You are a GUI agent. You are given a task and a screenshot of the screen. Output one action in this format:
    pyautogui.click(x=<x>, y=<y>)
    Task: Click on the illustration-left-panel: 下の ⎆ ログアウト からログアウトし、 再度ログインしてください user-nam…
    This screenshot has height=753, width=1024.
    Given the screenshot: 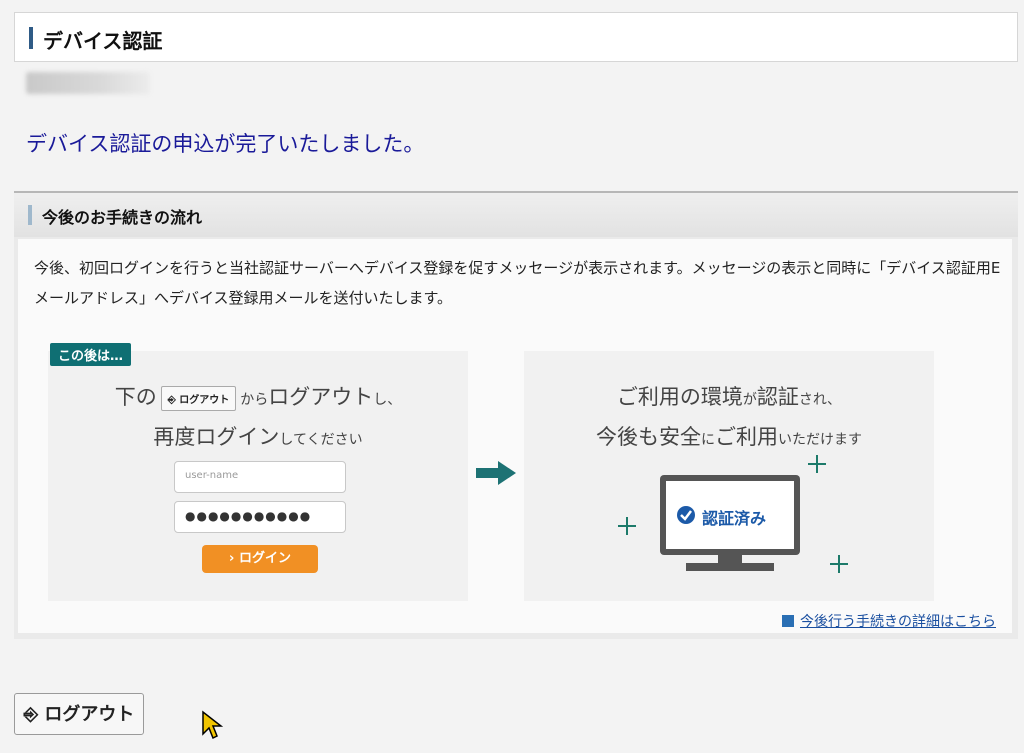 What is the action you would take?
    pyautogui.click(x=258, y=476)
    